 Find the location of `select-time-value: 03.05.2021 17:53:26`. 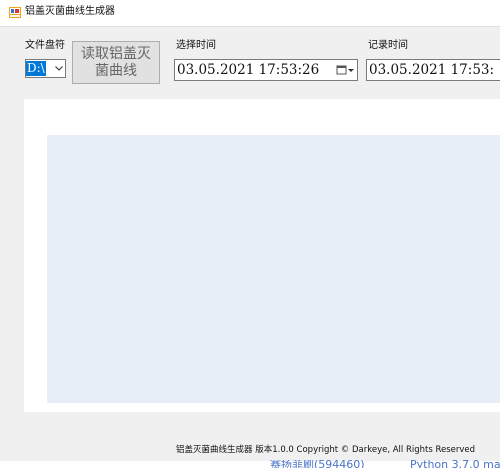

select-time-value: 03.05.2021 17:53:26 is located at coordinates (248, 70).